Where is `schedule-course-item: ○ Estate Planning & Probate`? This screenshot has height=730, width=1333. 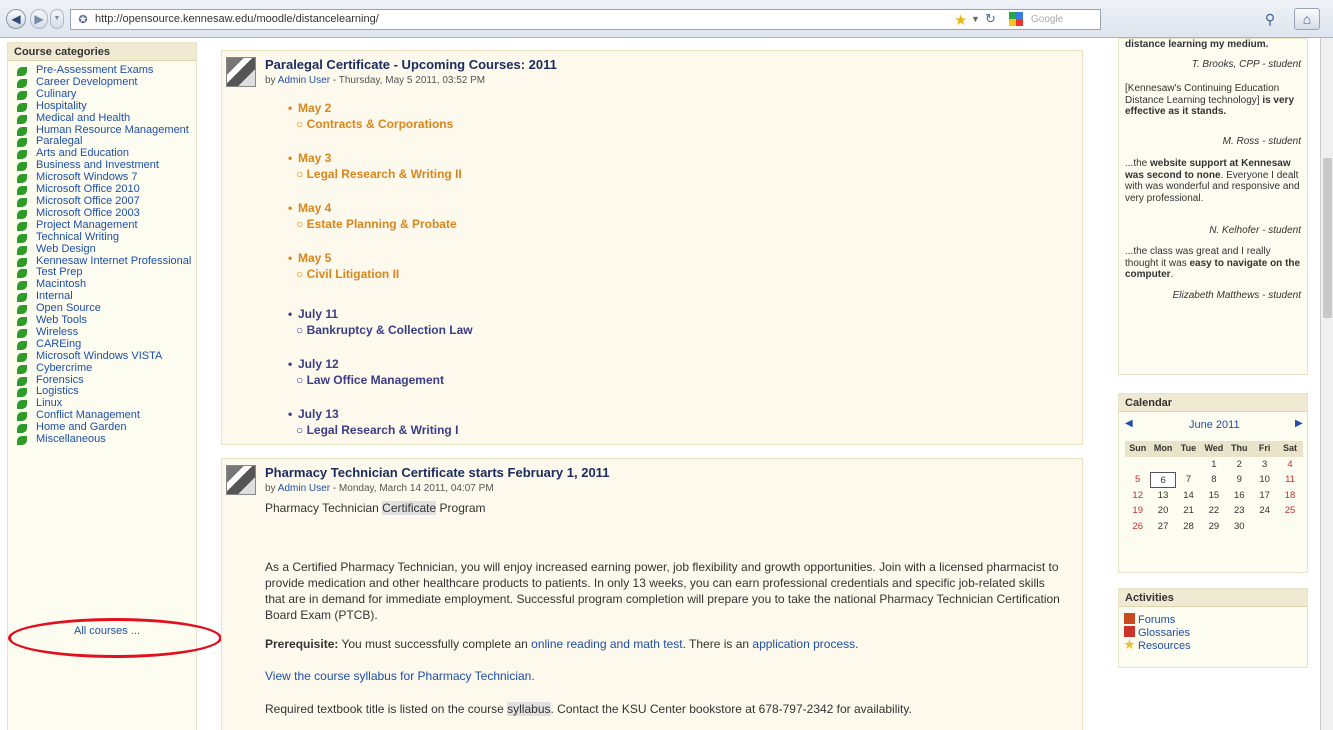
schedule-course-item: ○ Estate Planning & Probate is located at coordinates (376, 224).